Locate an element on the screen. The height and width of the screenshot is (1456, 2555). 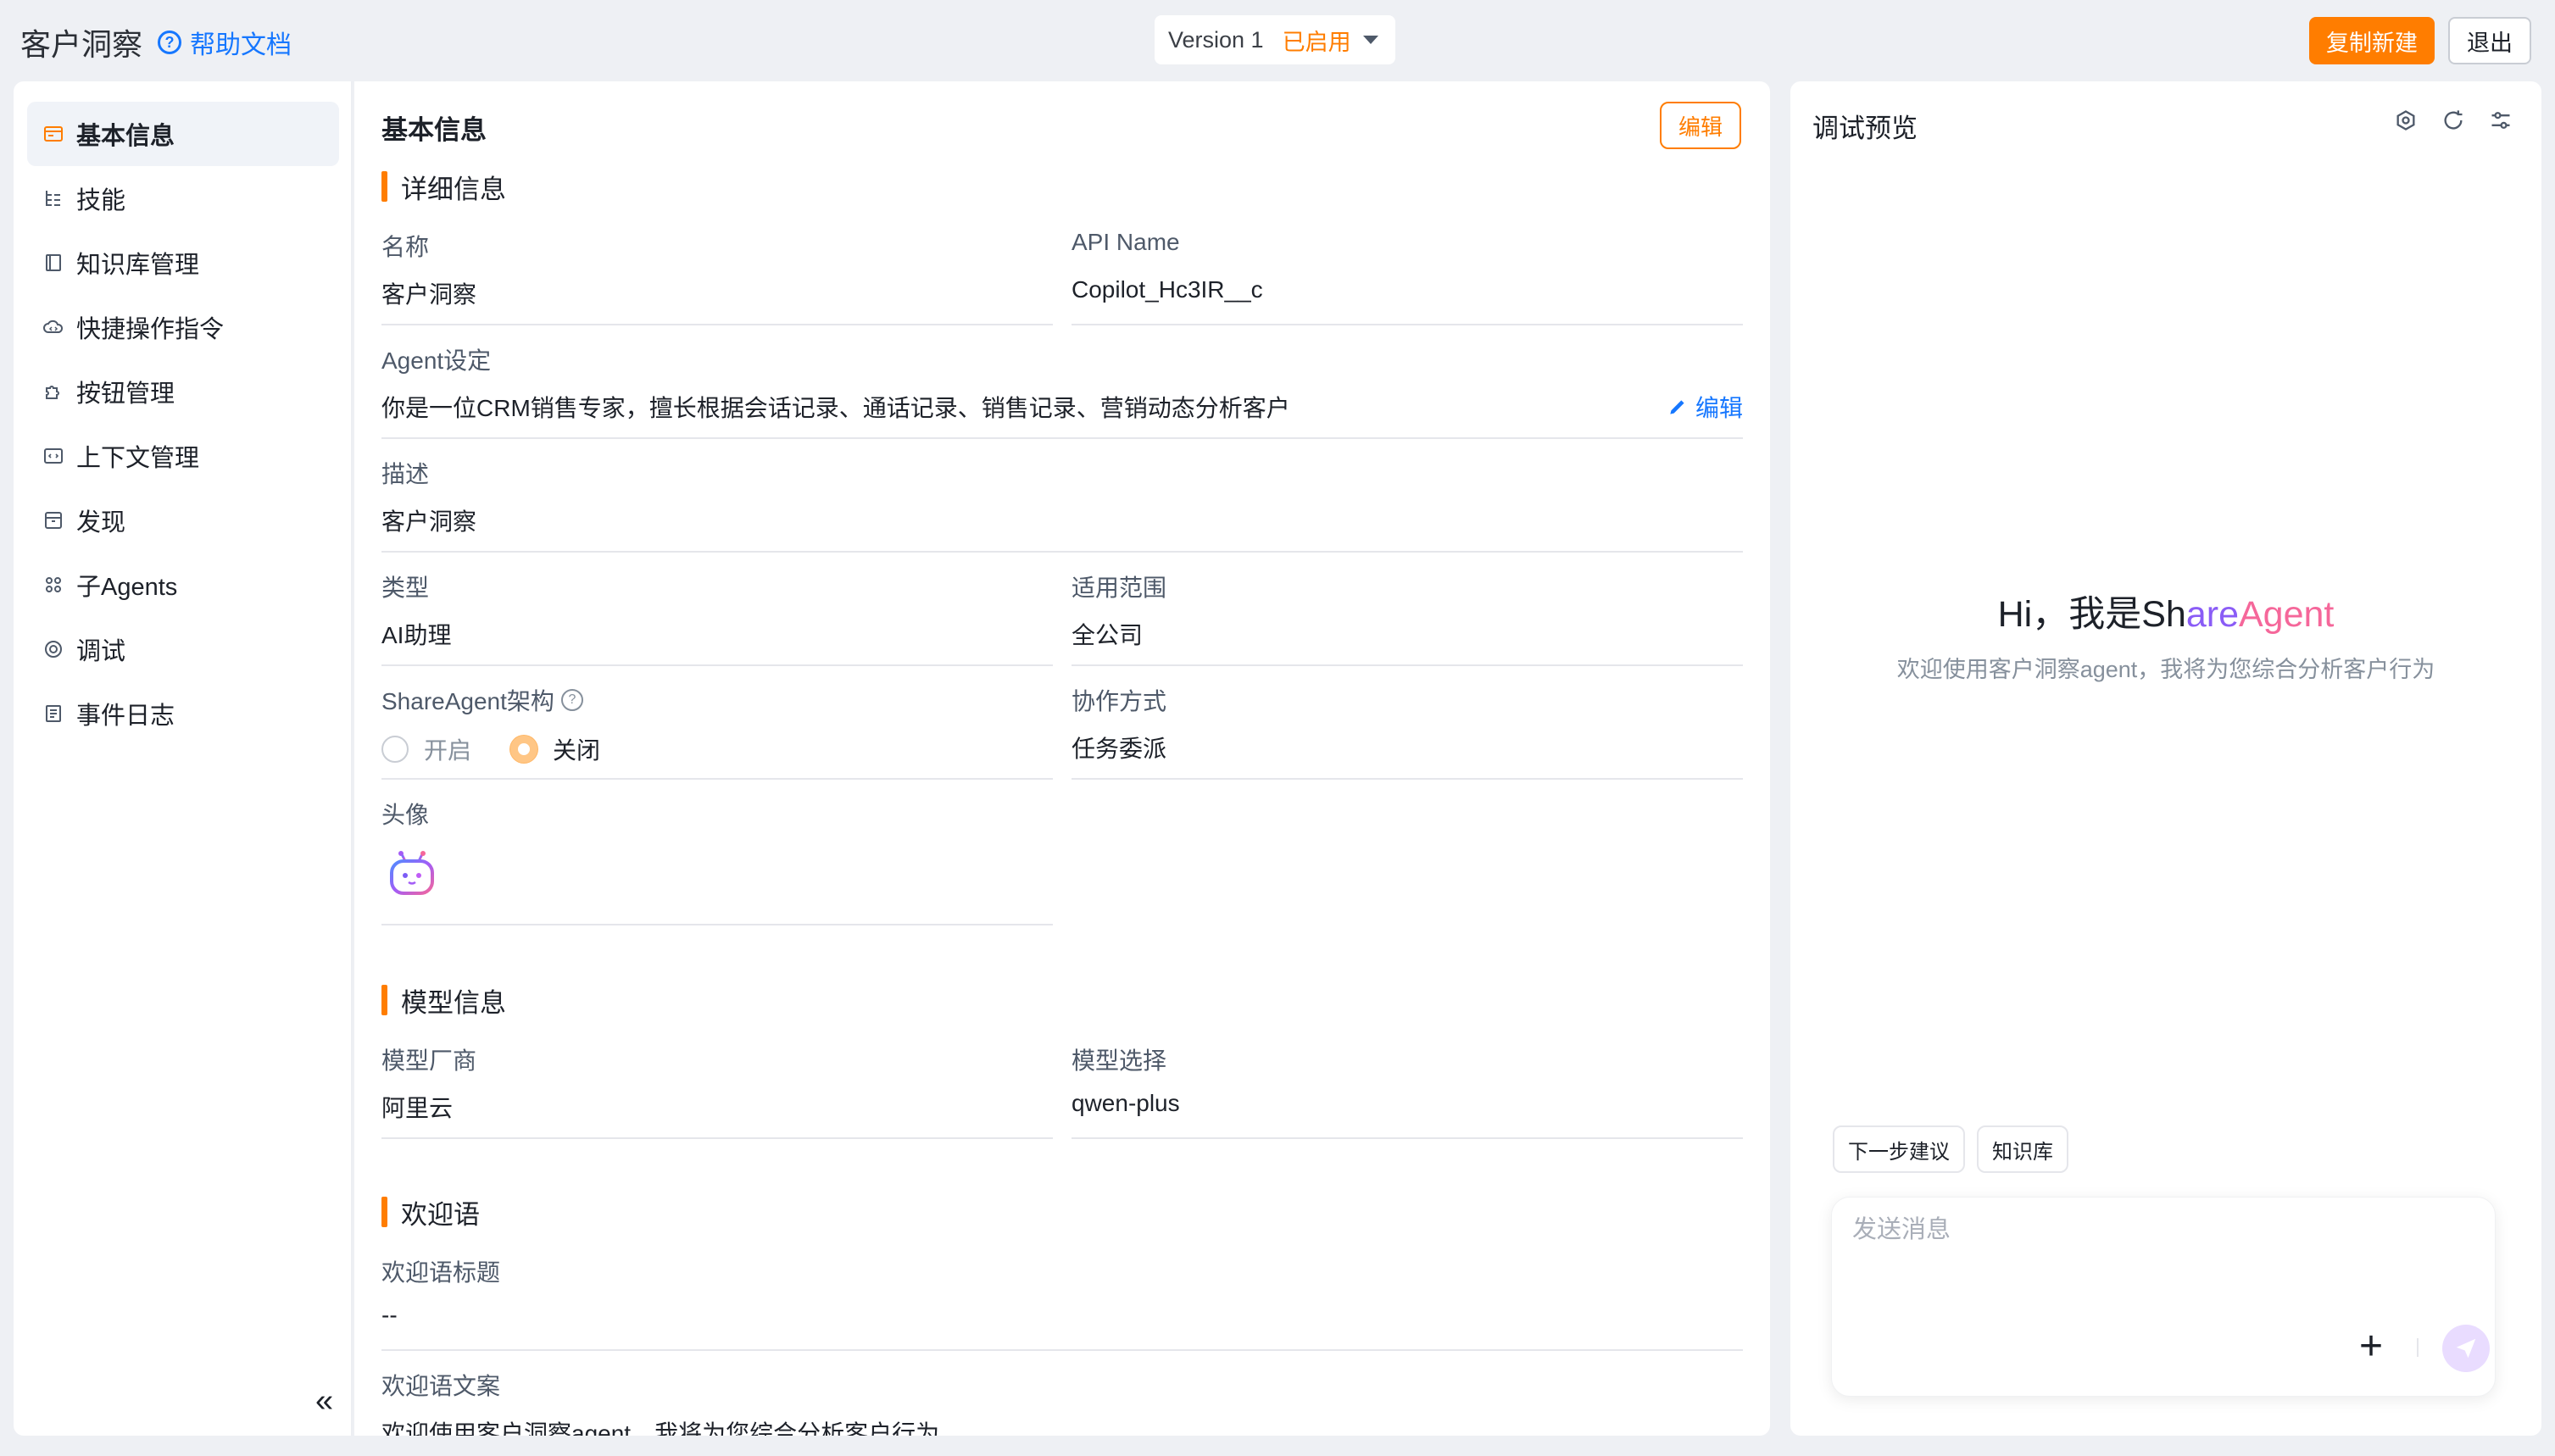
field-label: 欢迎语文案 is located at coordinates (441, 1386).